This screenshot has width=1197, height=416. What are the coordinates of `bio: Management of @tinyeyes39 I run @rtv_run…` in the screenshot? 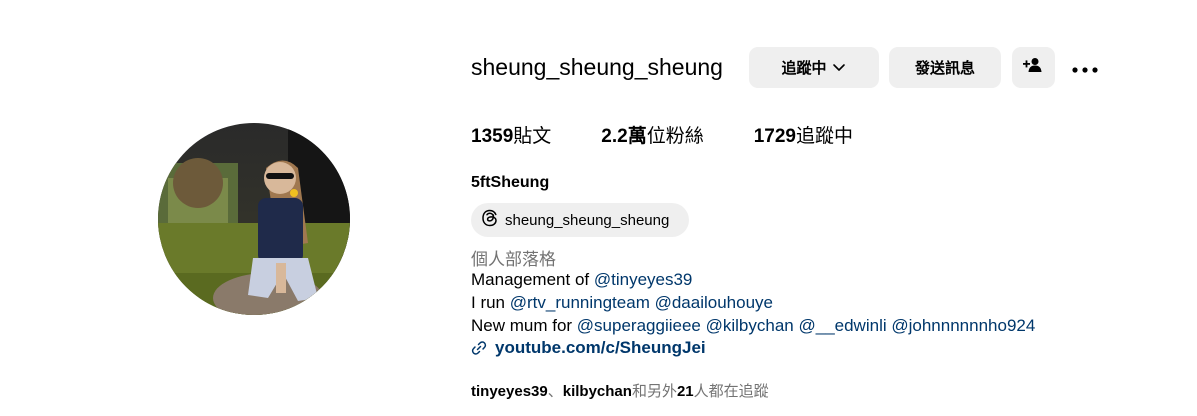 It's located at (753, 302).